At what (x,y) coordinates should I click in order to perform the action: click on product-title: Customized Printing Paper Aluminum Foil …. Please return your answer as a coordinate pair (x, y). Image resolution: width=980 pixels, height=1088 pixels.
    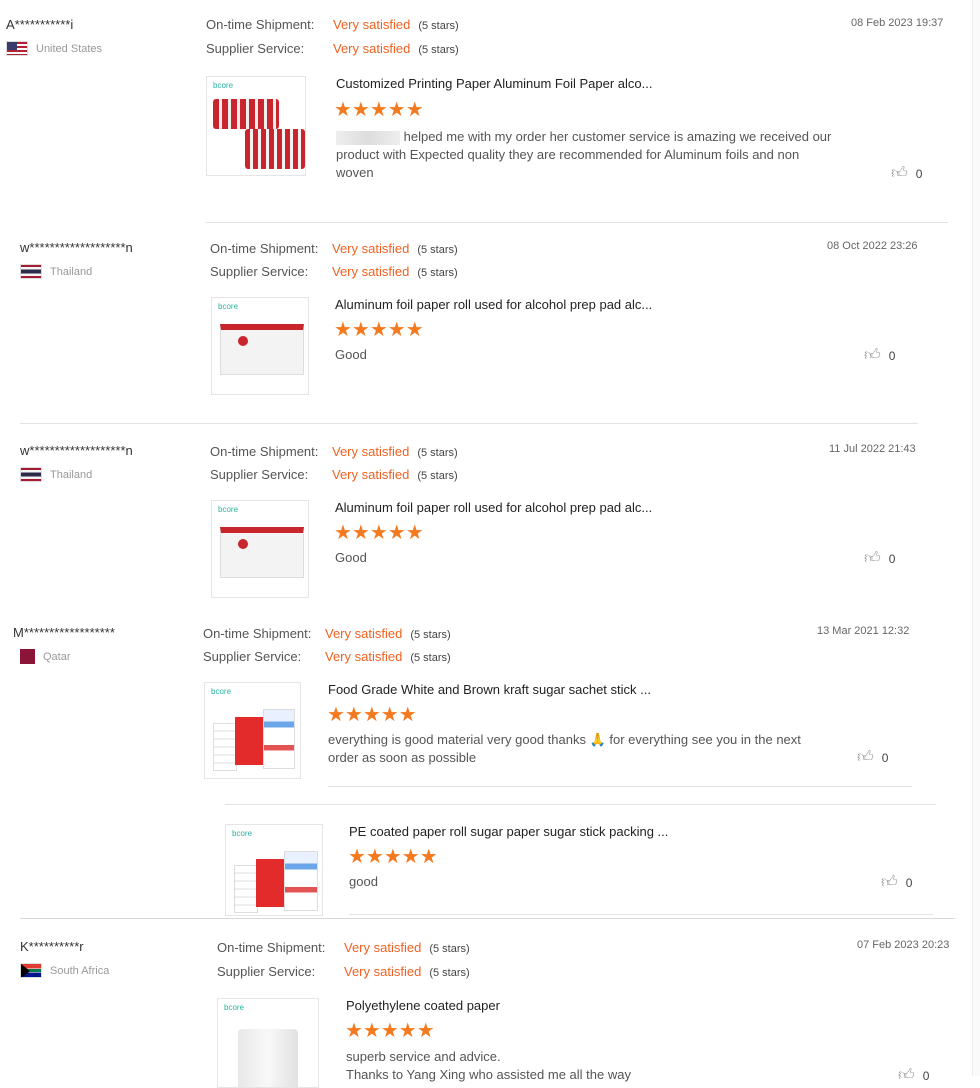
    Looking at the image, I should click on (494, 83).